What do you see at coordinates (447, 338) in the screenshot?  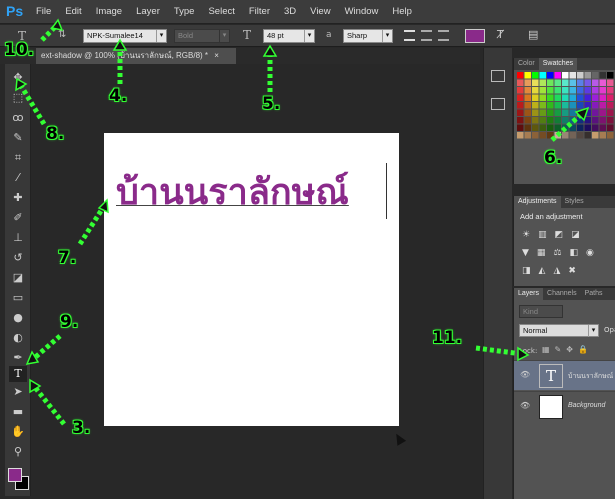 I see `annotation-label-11: 11.` at bounding box center [447, 338].